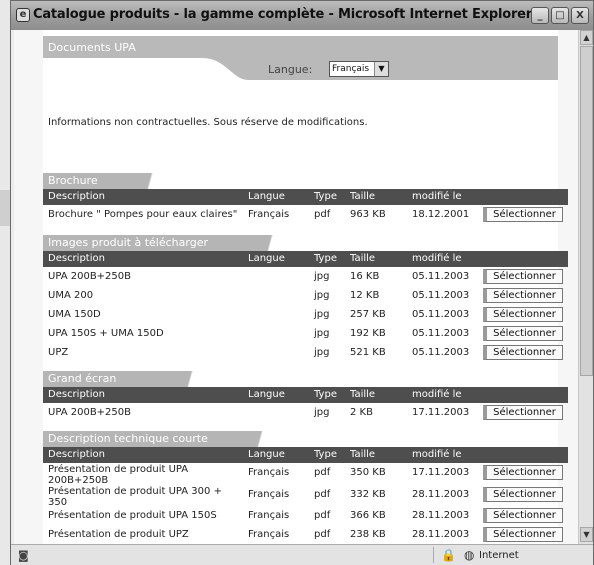 The height and width of the screenshot is (565, 594). What do you see at coordinates (305, 314) in the screenshot?
I see `table-row: UMA 150D jpg 257 KB 05.11.2003 Sélectionner` at bounding box center [305, 314].